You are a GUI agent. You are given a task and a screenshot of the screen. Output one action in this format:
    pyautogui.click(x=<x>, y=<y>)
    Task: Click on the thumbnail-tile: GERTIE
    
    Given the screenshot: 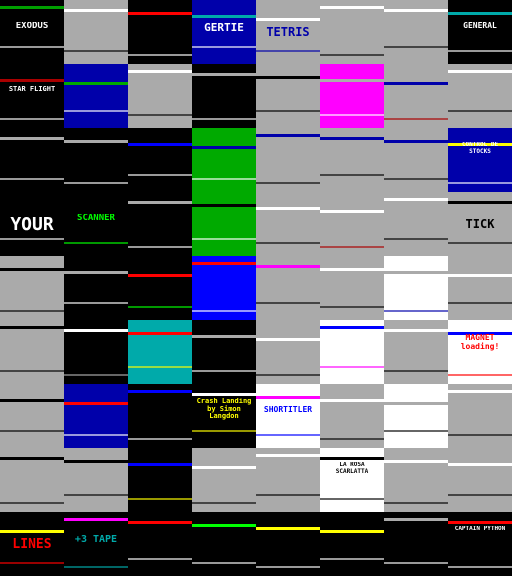 What is the action you would take?
    pyautogui.click(x=224, y=32)
    